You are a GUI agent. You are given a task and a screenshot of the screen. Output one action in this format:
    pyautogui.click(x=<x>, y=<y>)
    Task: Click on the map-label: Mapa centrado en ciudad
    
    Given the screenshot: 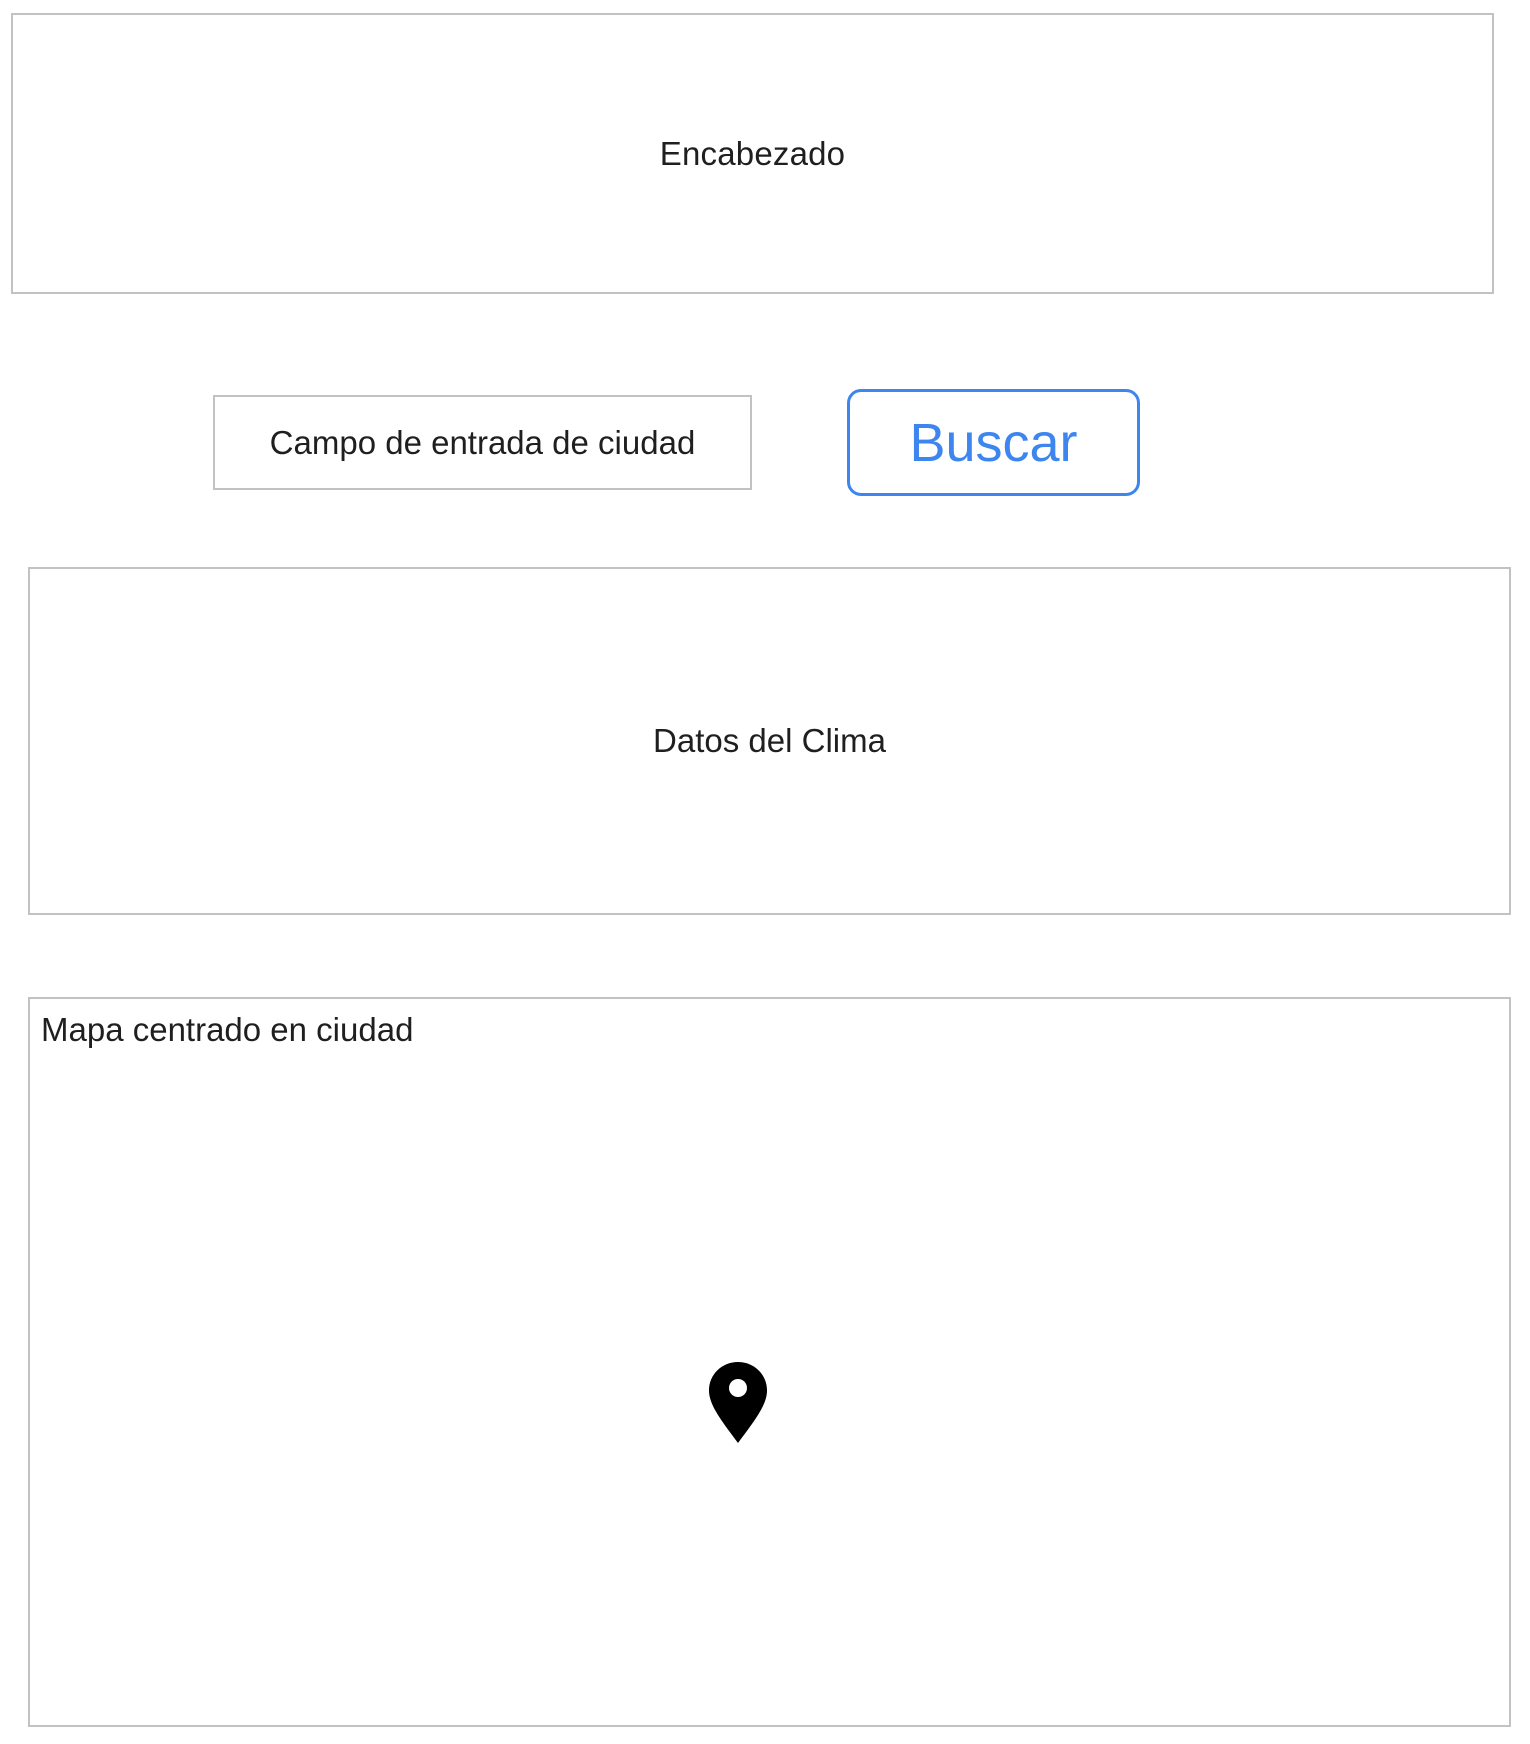 What is the action you would take?
    pyautogui.click(x=227, y=1029)
    